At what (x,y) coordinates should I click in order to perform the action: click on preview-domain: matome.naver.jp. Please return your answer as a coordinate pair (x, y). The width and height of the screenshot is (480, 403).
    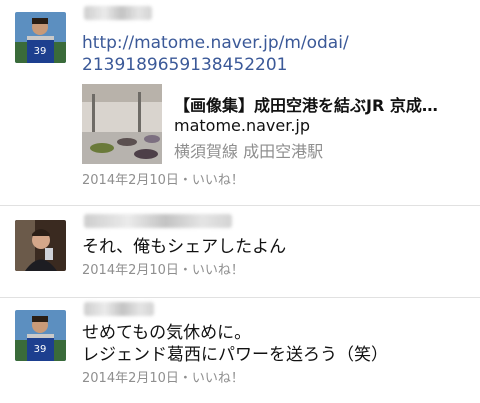
    Looking at the image, I should click on (242, 125).